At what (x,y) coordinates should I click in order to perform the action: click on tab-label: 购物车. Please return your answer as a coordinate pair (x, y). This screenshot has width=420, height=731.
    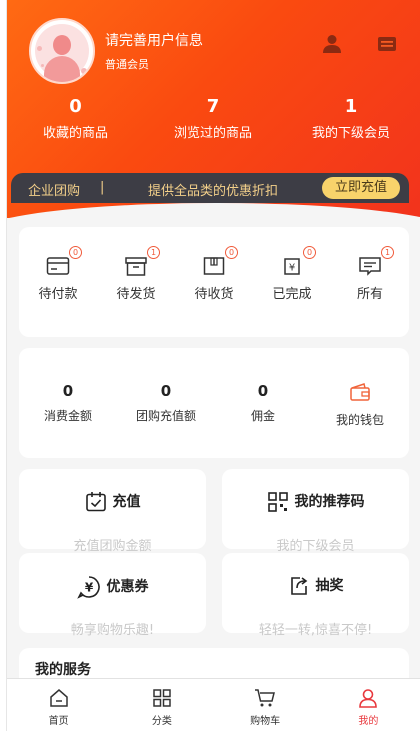
    Looking at the image, I should click on (265, 721).